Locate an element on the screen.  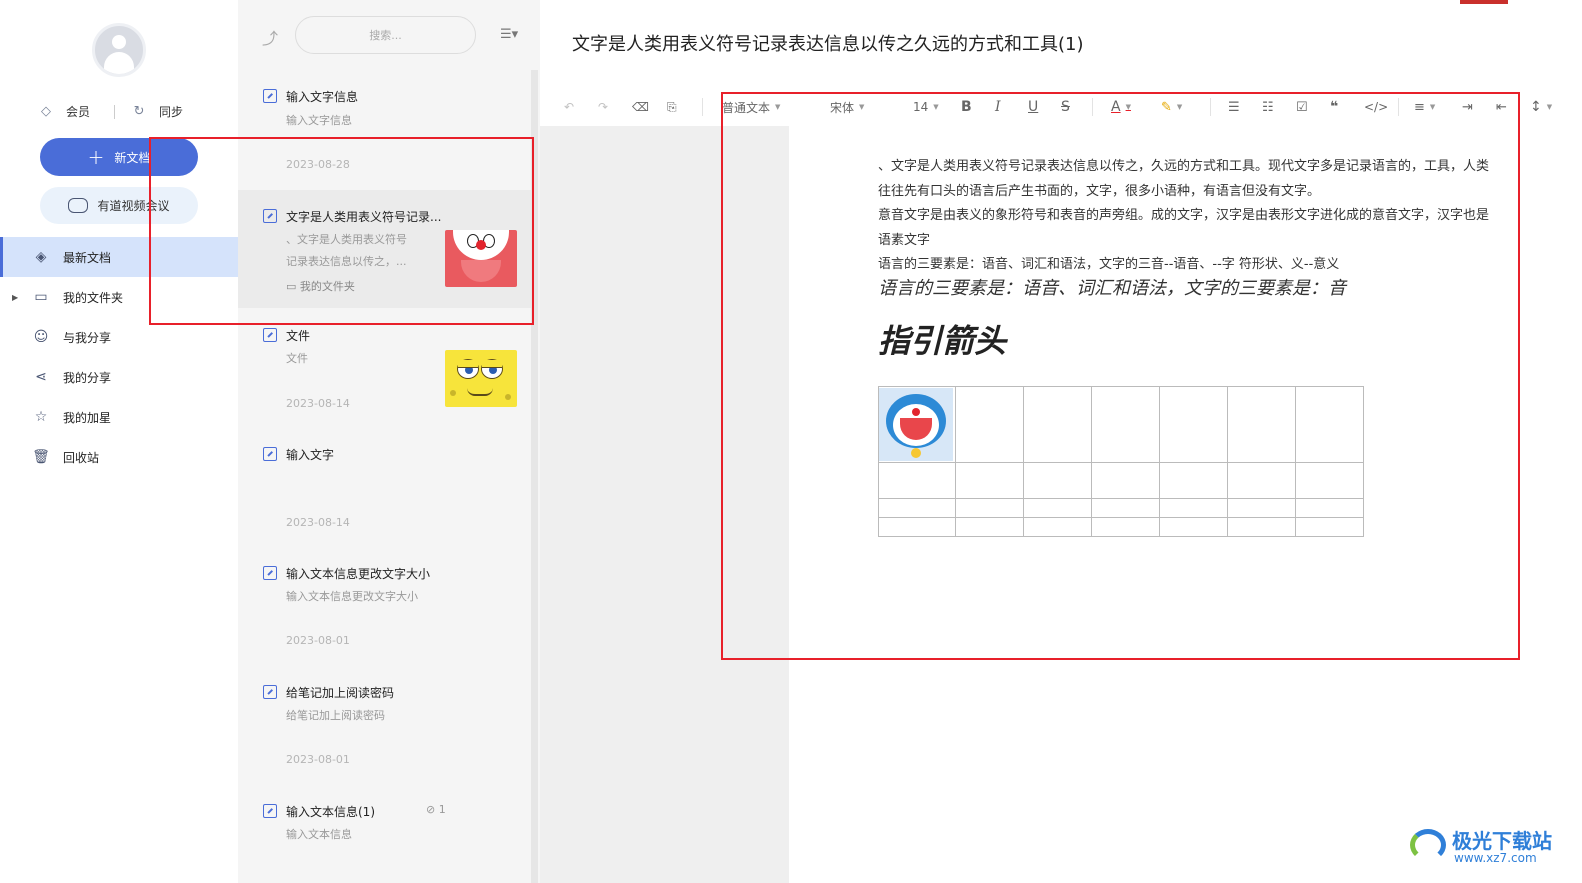
star-icon: ☆ is located at coordinates (41, 417).